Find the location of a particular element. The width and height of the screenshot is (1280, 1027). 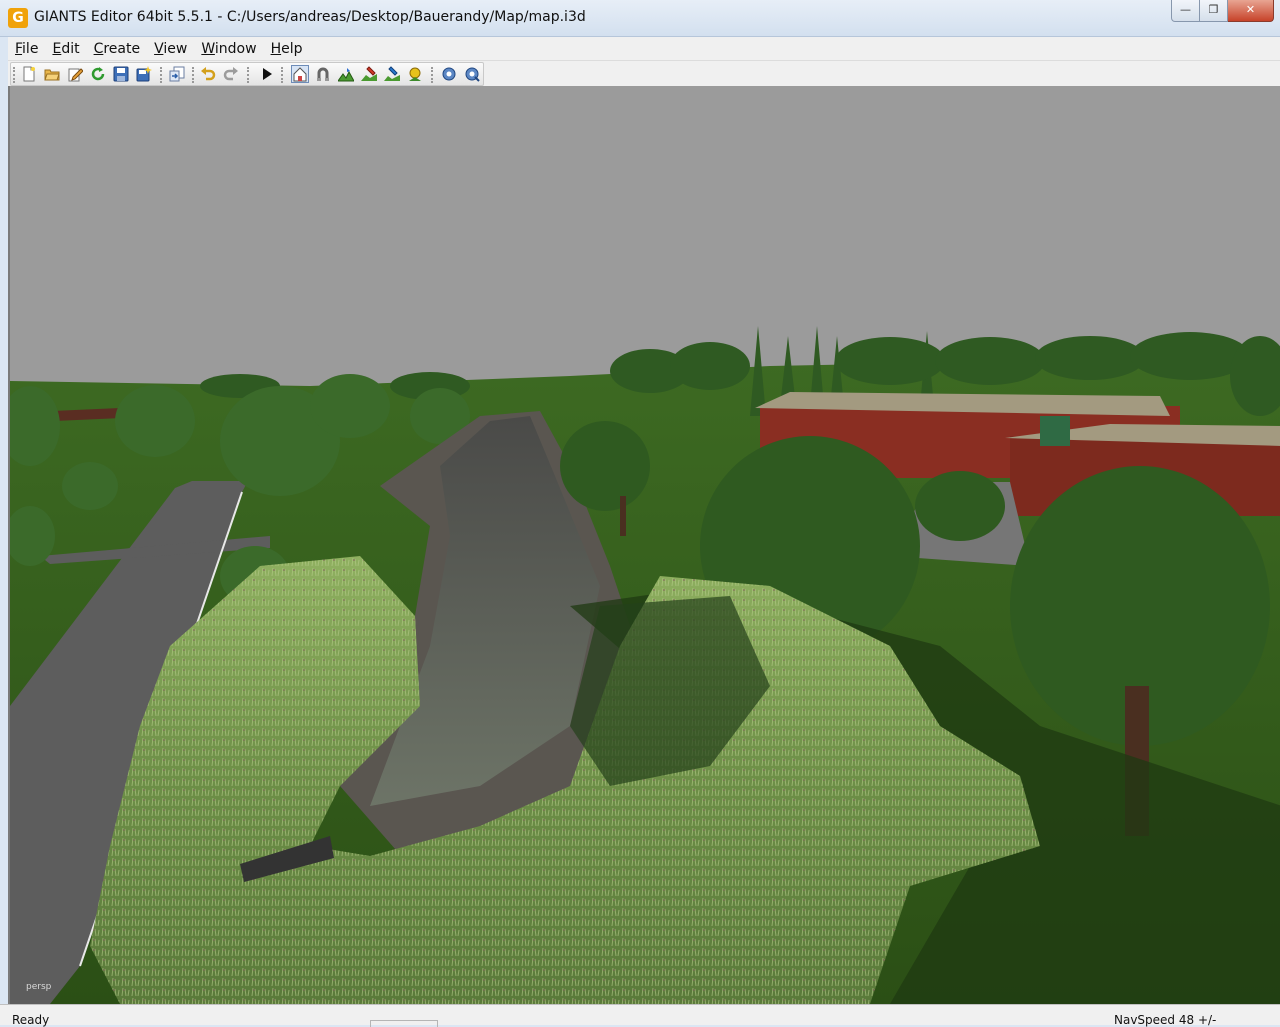

menu-view: View is located at coordinates (170, 49).